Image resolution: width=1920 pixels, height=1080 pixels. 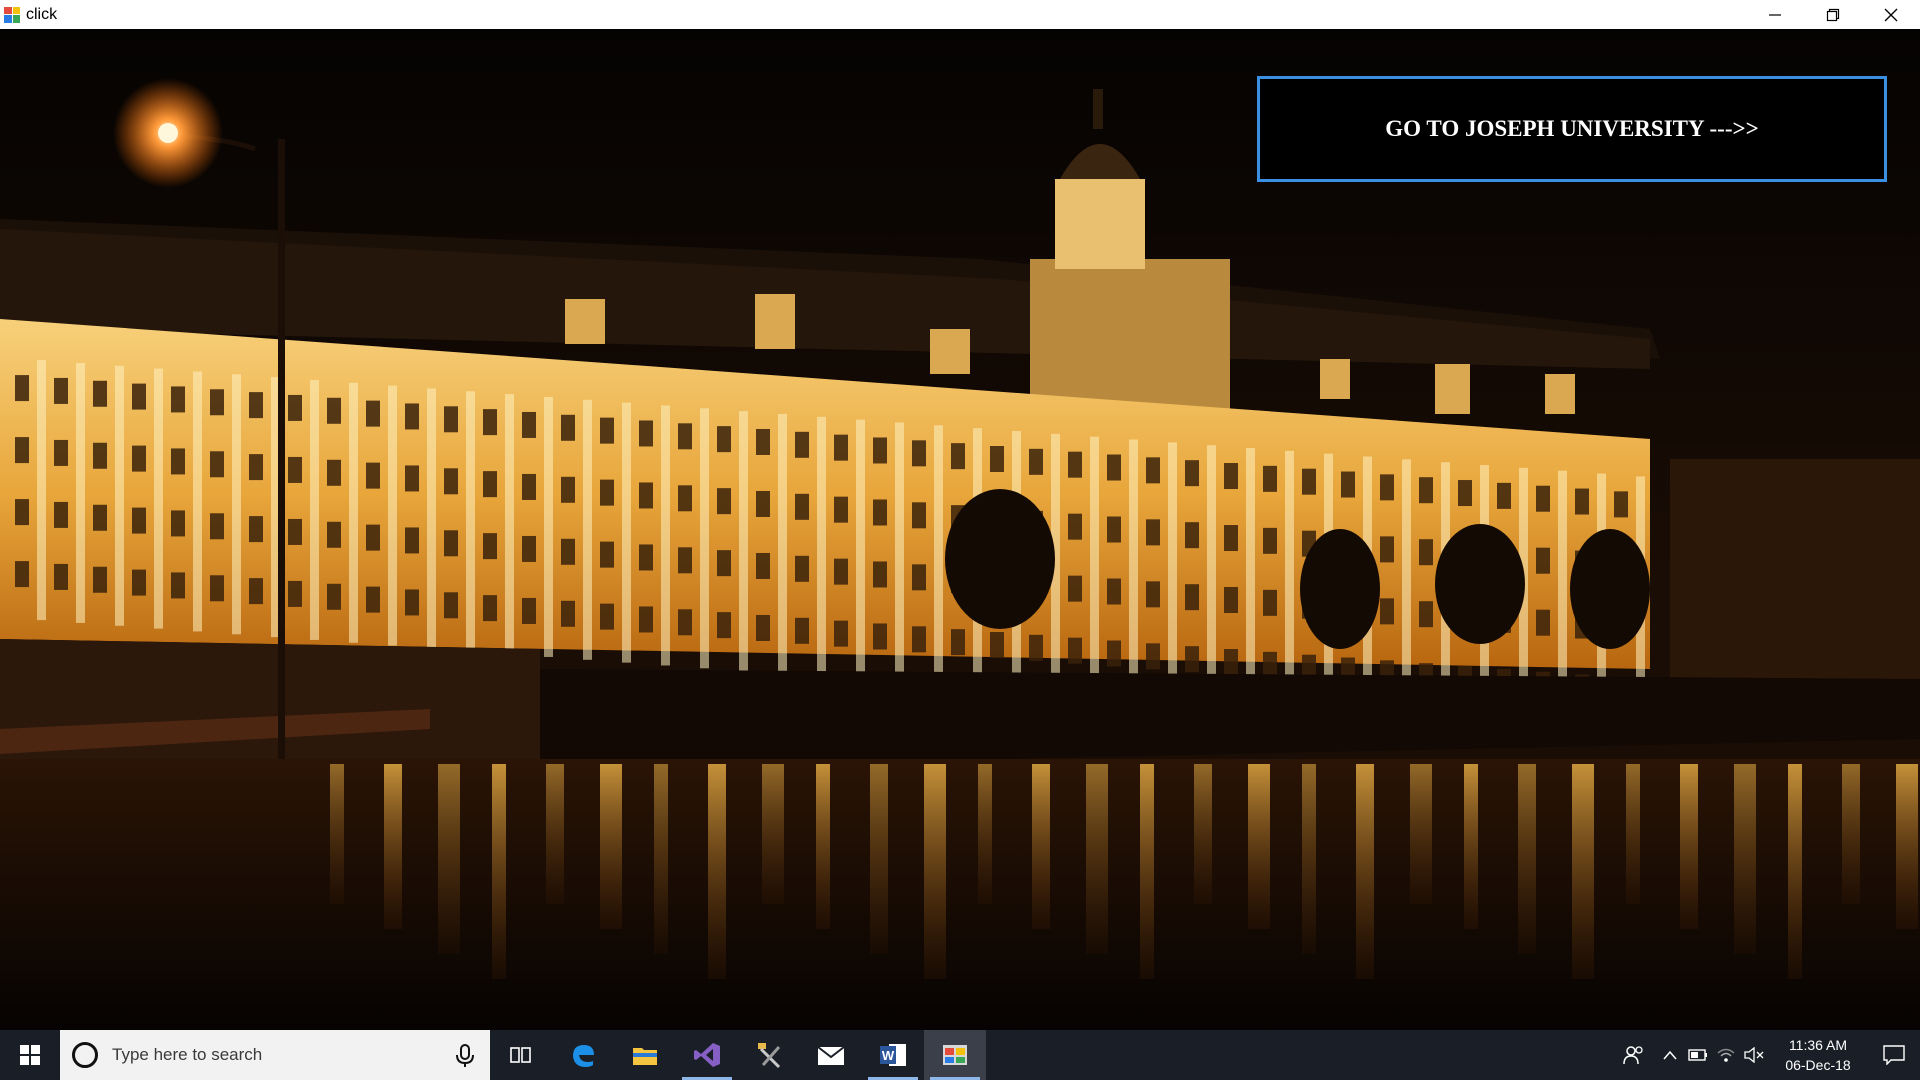 I want to click on search-box: Type here to search, so click(x=275, y=1055).